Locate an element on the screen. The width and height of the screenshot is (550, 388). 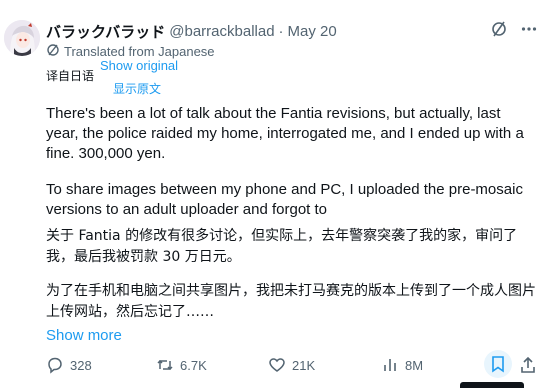
avatar-image is located at coordinates (22, 38).